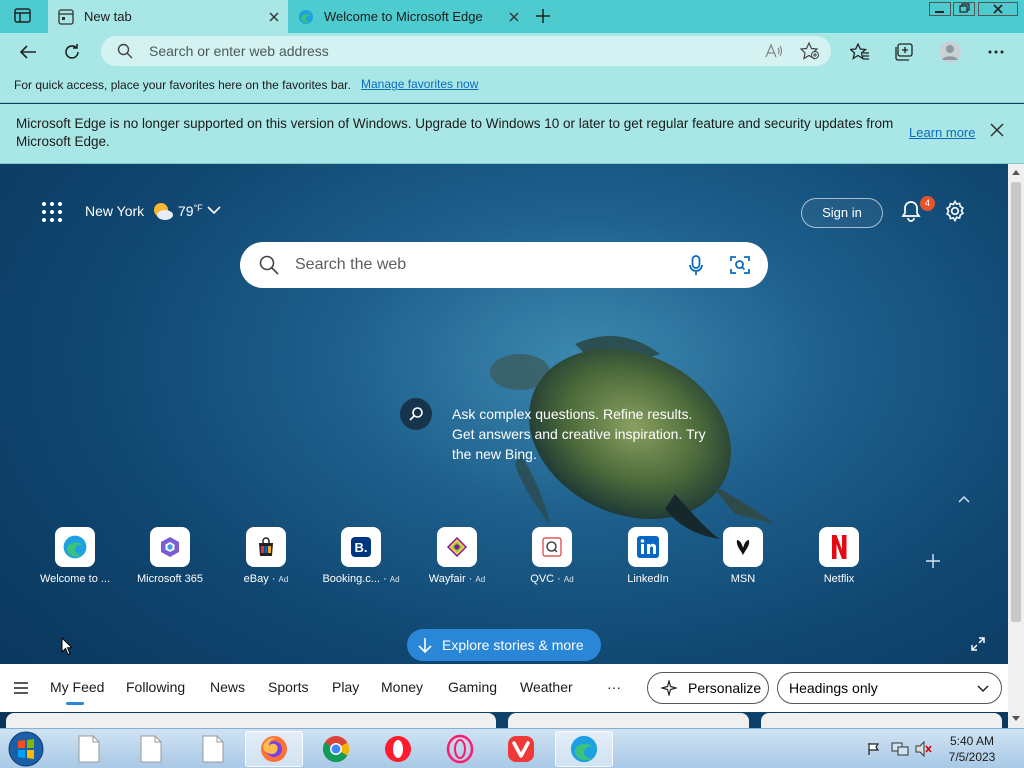 The image size is (1024, 768). Describe the element at coordinates (696, 266) in the screenshot. I see `microphone-icon` at that location.